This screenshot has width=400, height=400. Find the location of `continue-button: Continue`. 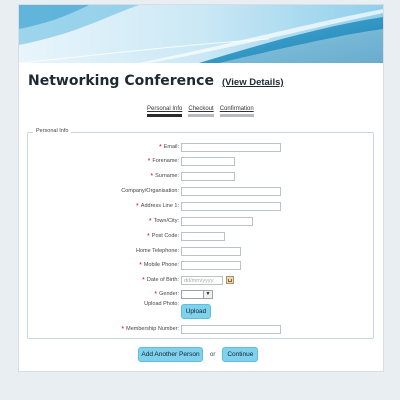

continue-button: Continue is located at coordinates (240, 354).